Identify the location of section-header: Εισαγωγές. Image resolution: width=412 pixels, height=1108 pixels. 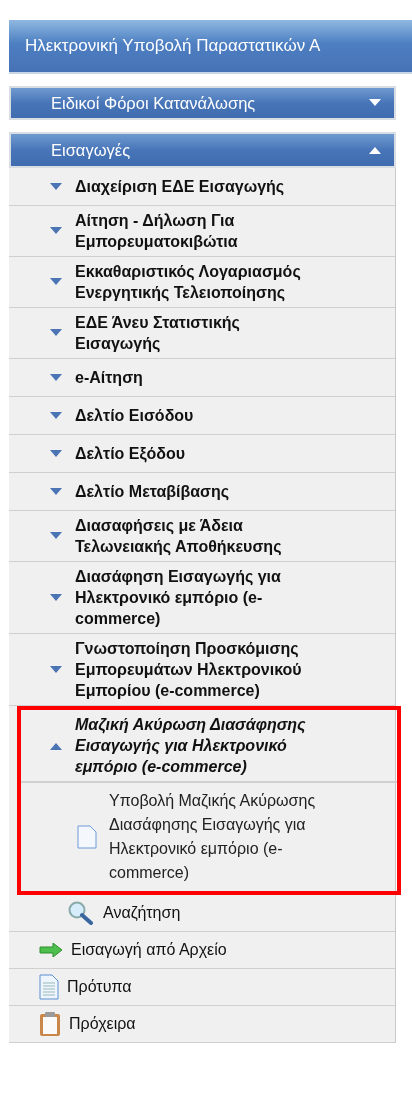
(202, 150).